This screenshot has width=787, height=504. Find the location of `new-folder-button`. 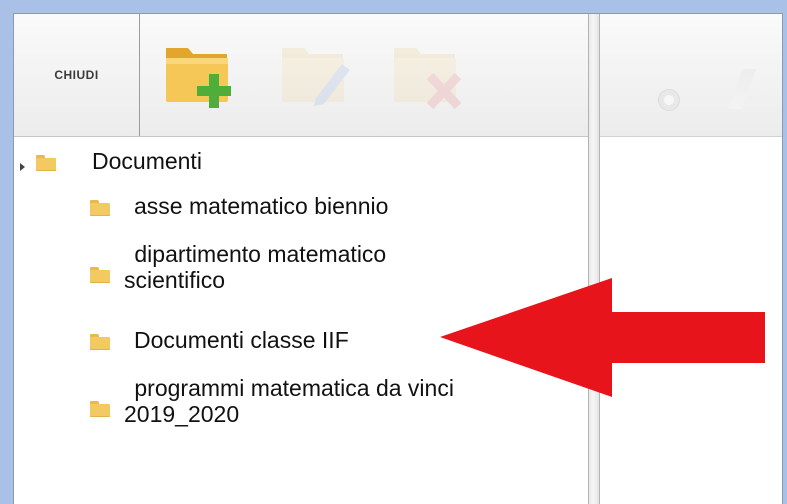

new-folder-button is located at coordinates (200, 74).